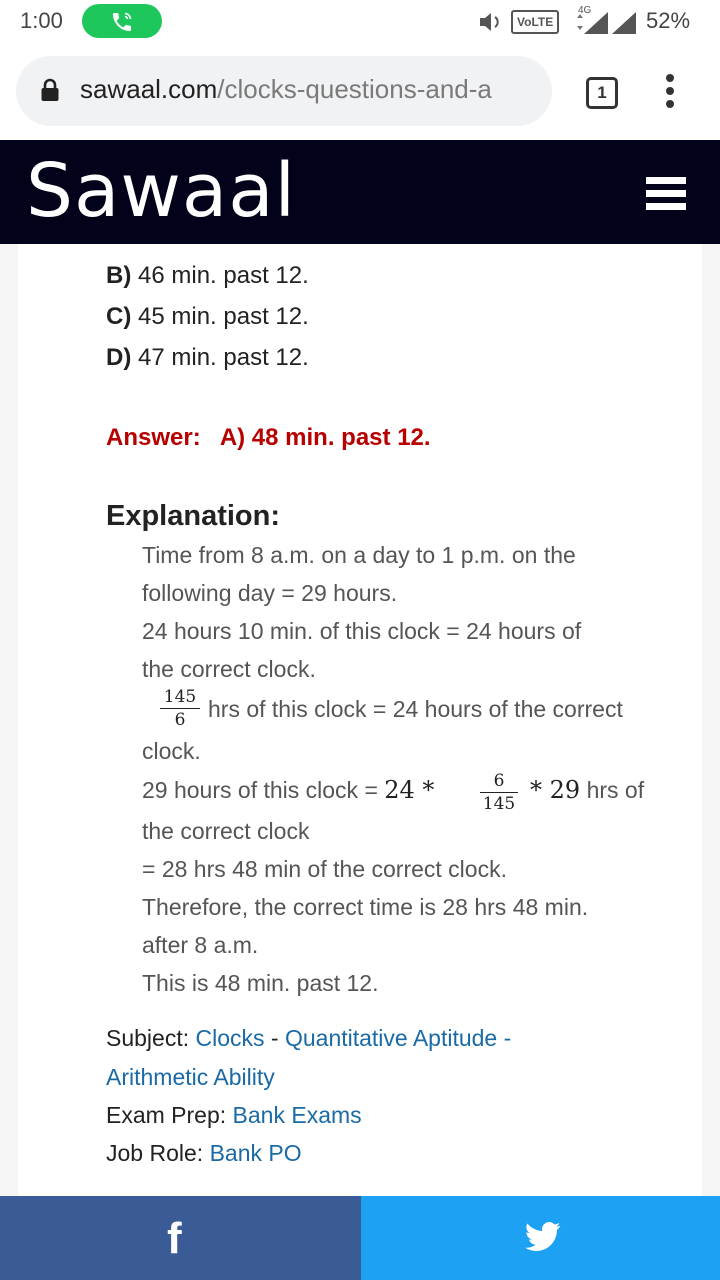  I want to click on job-role-link: Bank PO, so click(256, 1153).